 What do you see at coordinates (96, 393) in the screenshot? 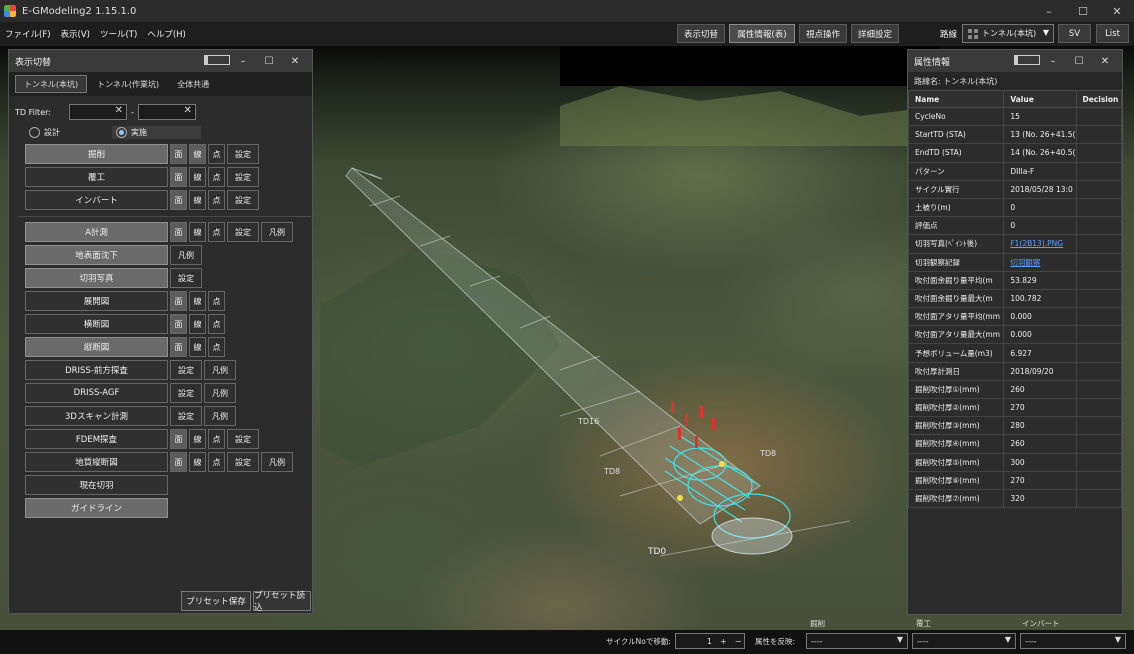
I see `layer-toggle-button: DRISS-AGF` at bounding box center [96, 393].